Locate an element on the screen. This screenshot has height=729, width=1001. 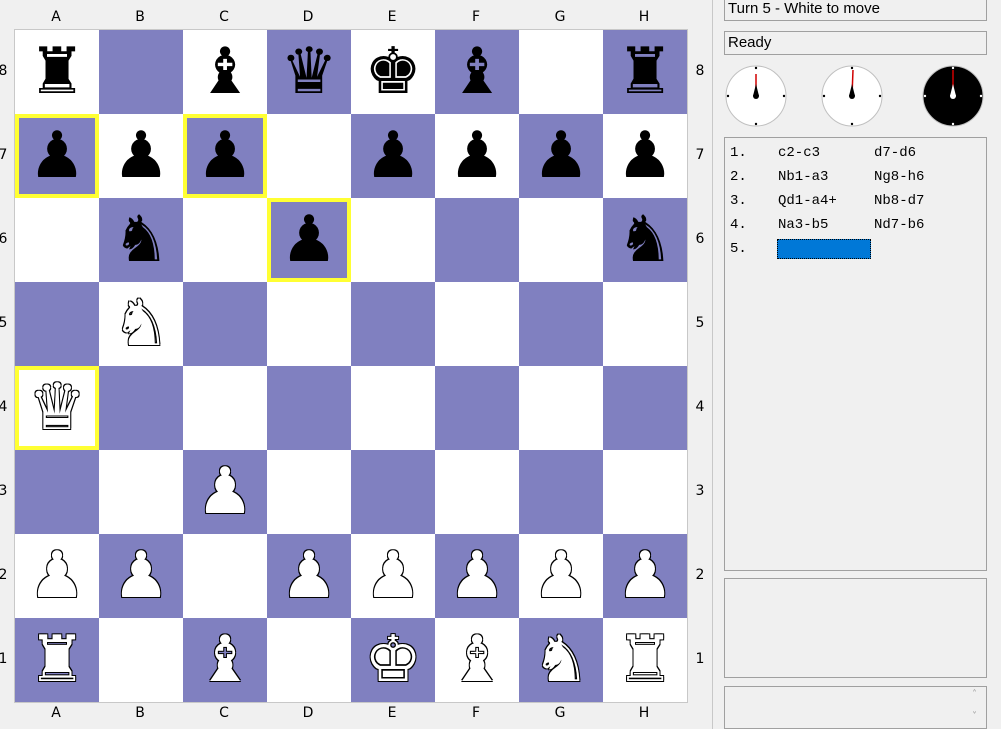
square-h2: ♟ is located at coordinates (645, 576).